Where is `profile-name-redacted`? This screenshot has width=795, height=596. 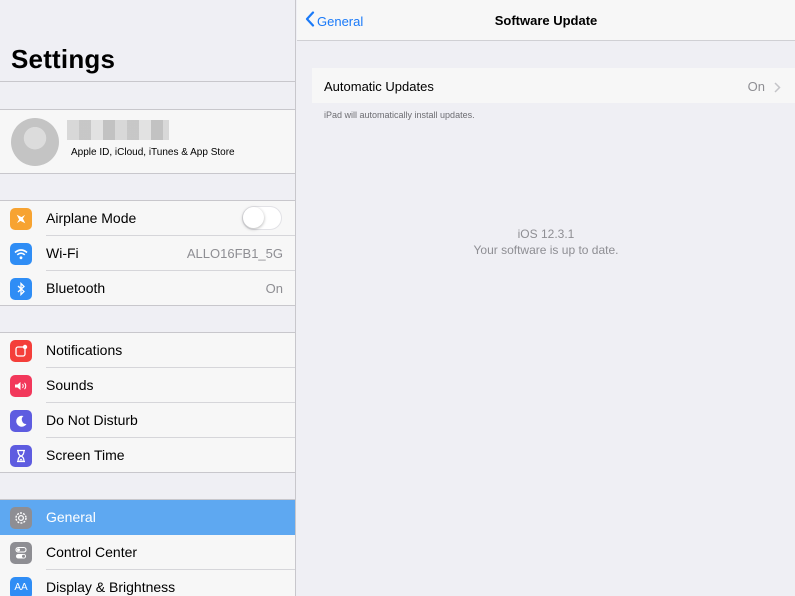
profile-name-redacted is located at coordinates (118, 130).